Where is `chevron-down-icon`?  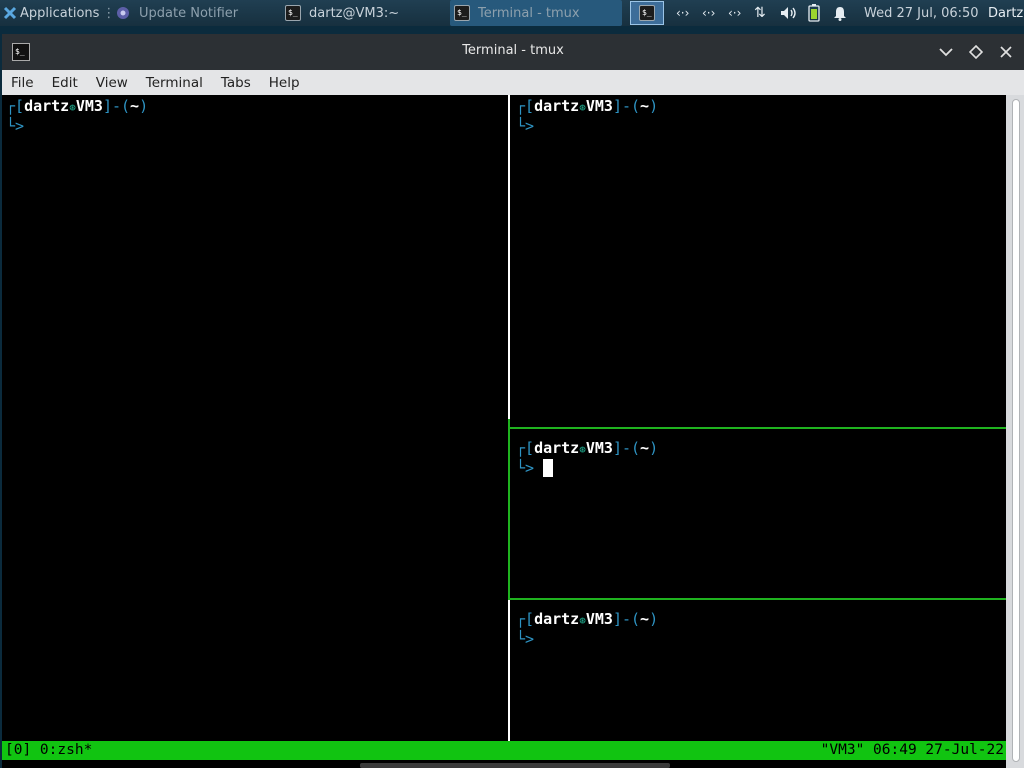 chevron-down-icon is located at coordinates (946, 52).